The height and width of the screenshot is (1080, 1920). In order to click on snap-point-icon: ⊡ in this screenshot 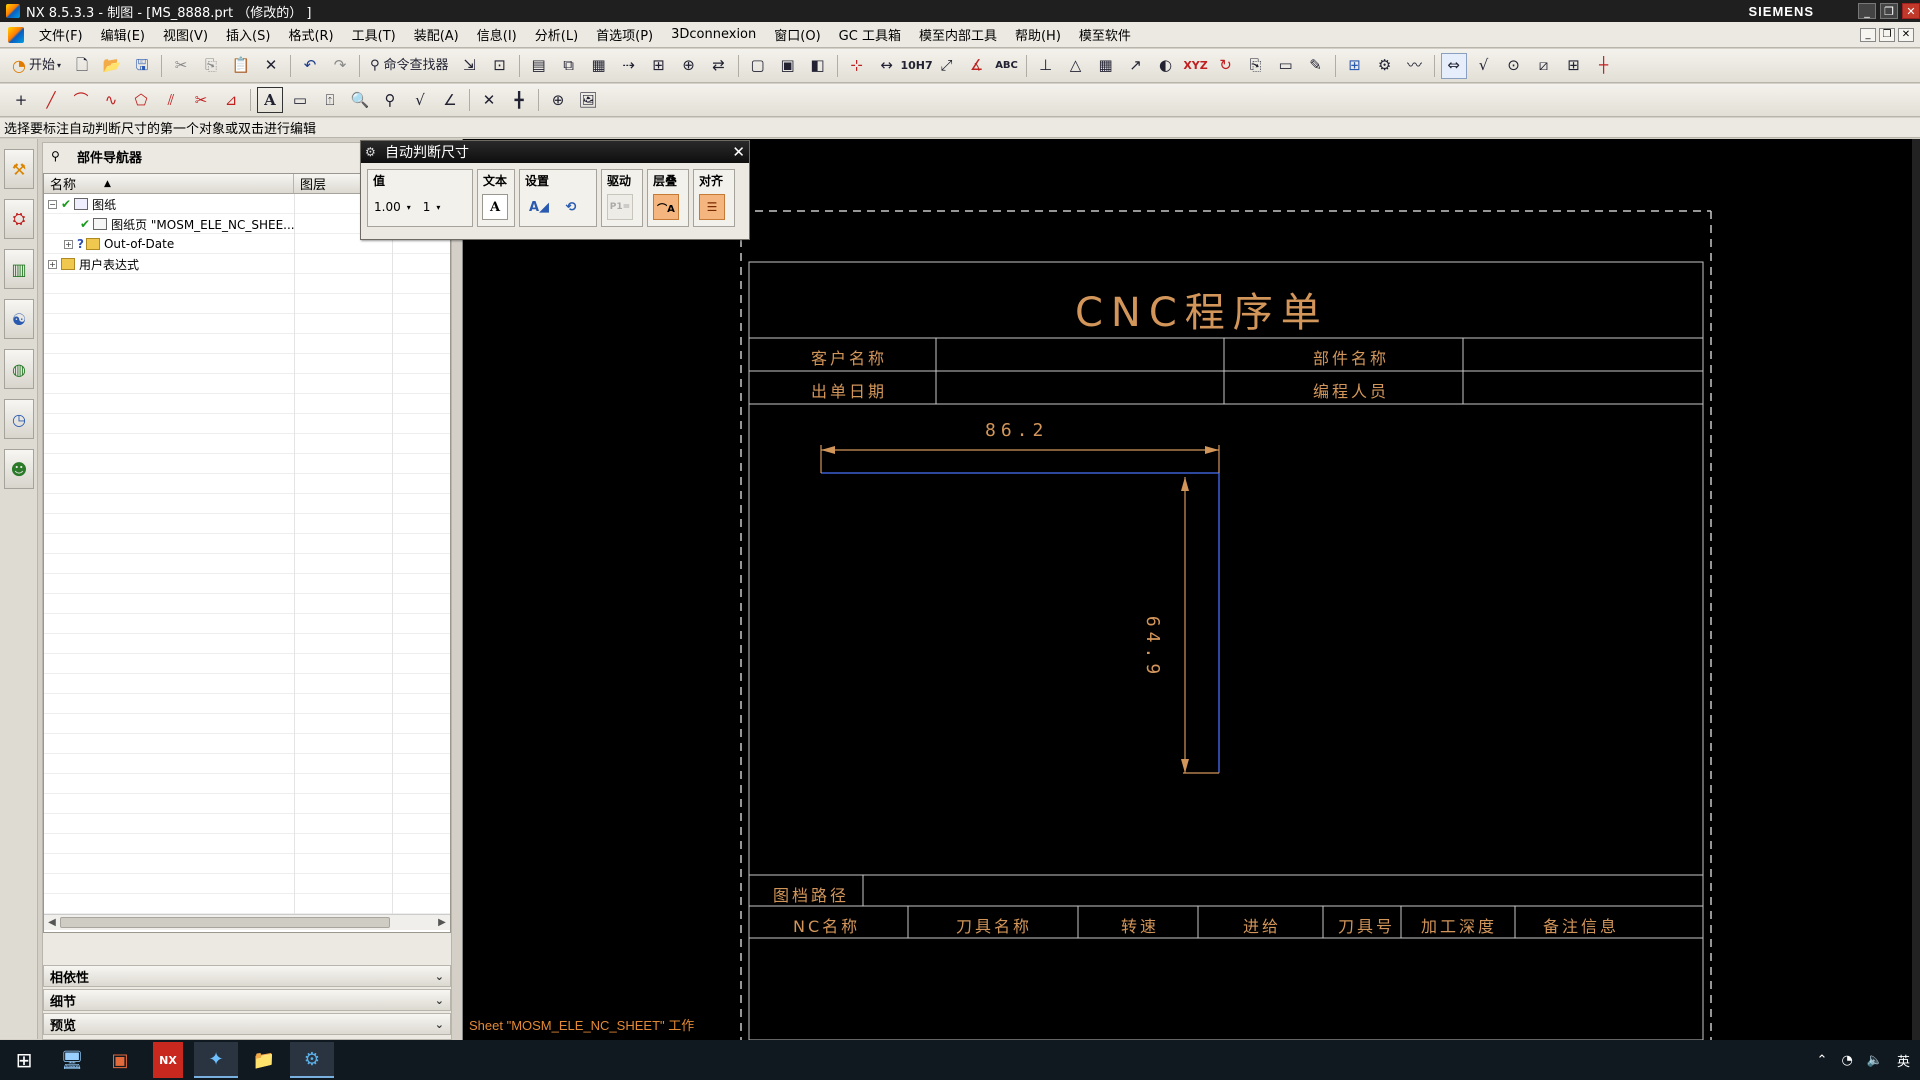, I will do `click(500, 66)`.